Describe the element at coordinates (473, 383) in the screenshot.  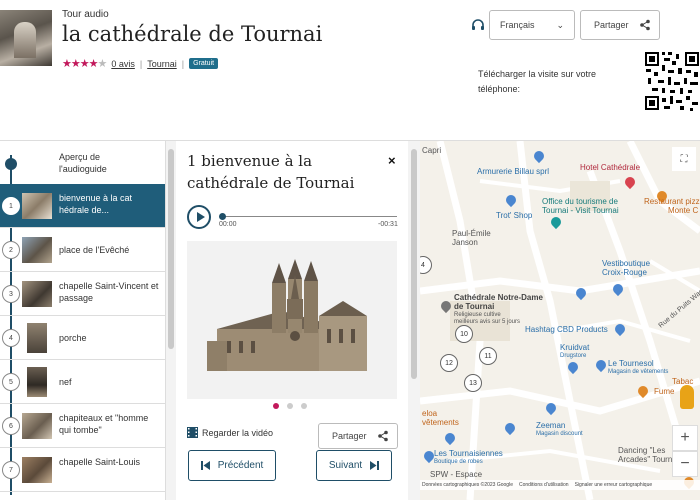
I see `map-stop-marker: 13` at that location.